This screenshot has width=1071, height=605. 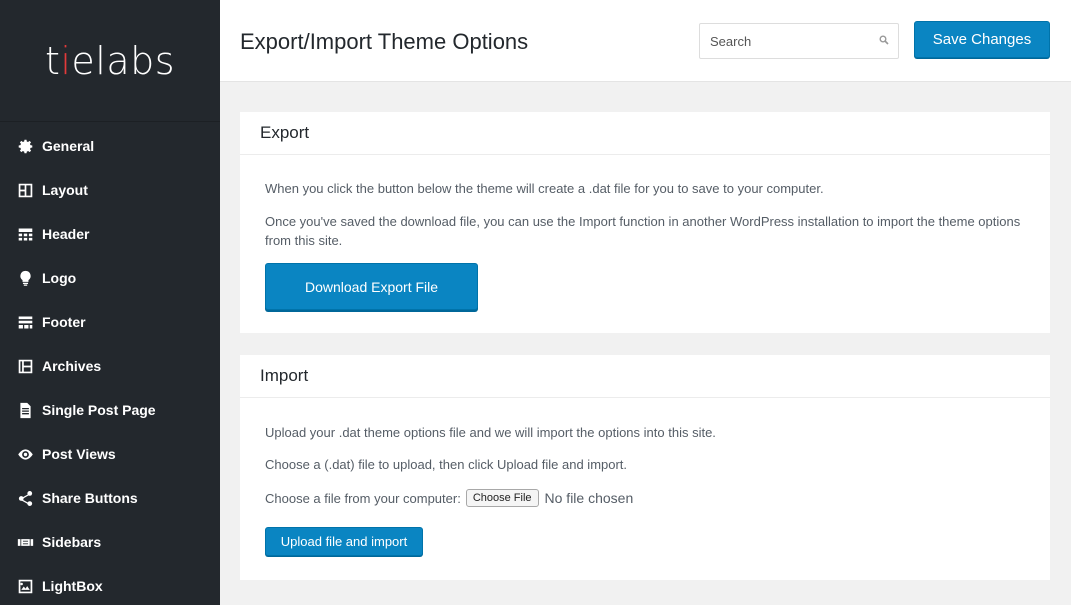 I want to click on document-icon, so click(x=25, y=410).